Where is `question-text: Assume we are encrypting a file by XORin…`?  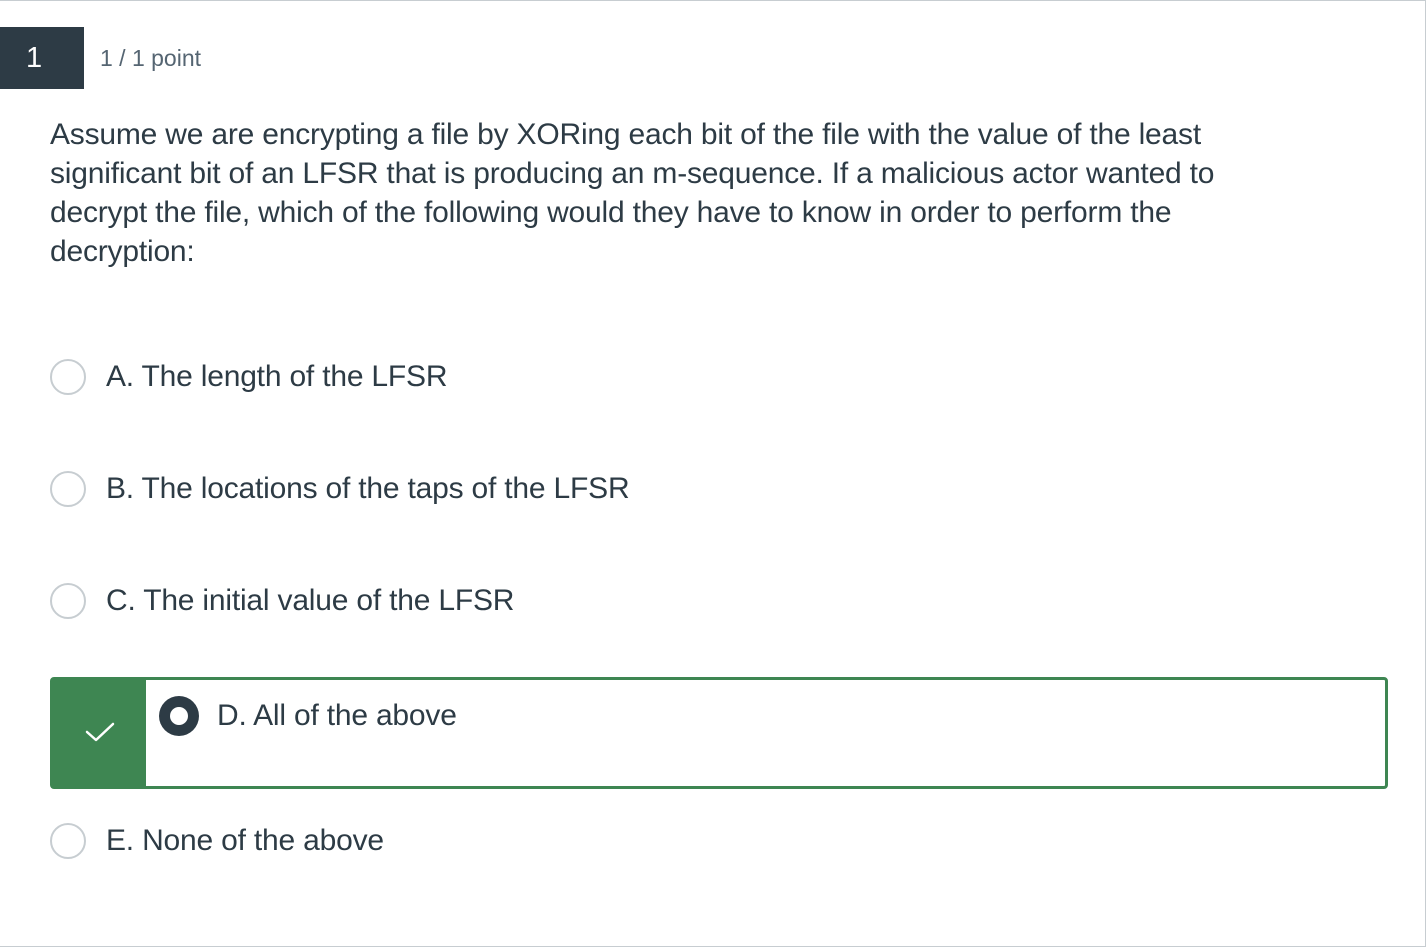
question-text: Assume we are encrypting a file by XORin… is located at coordinates (632, 193).